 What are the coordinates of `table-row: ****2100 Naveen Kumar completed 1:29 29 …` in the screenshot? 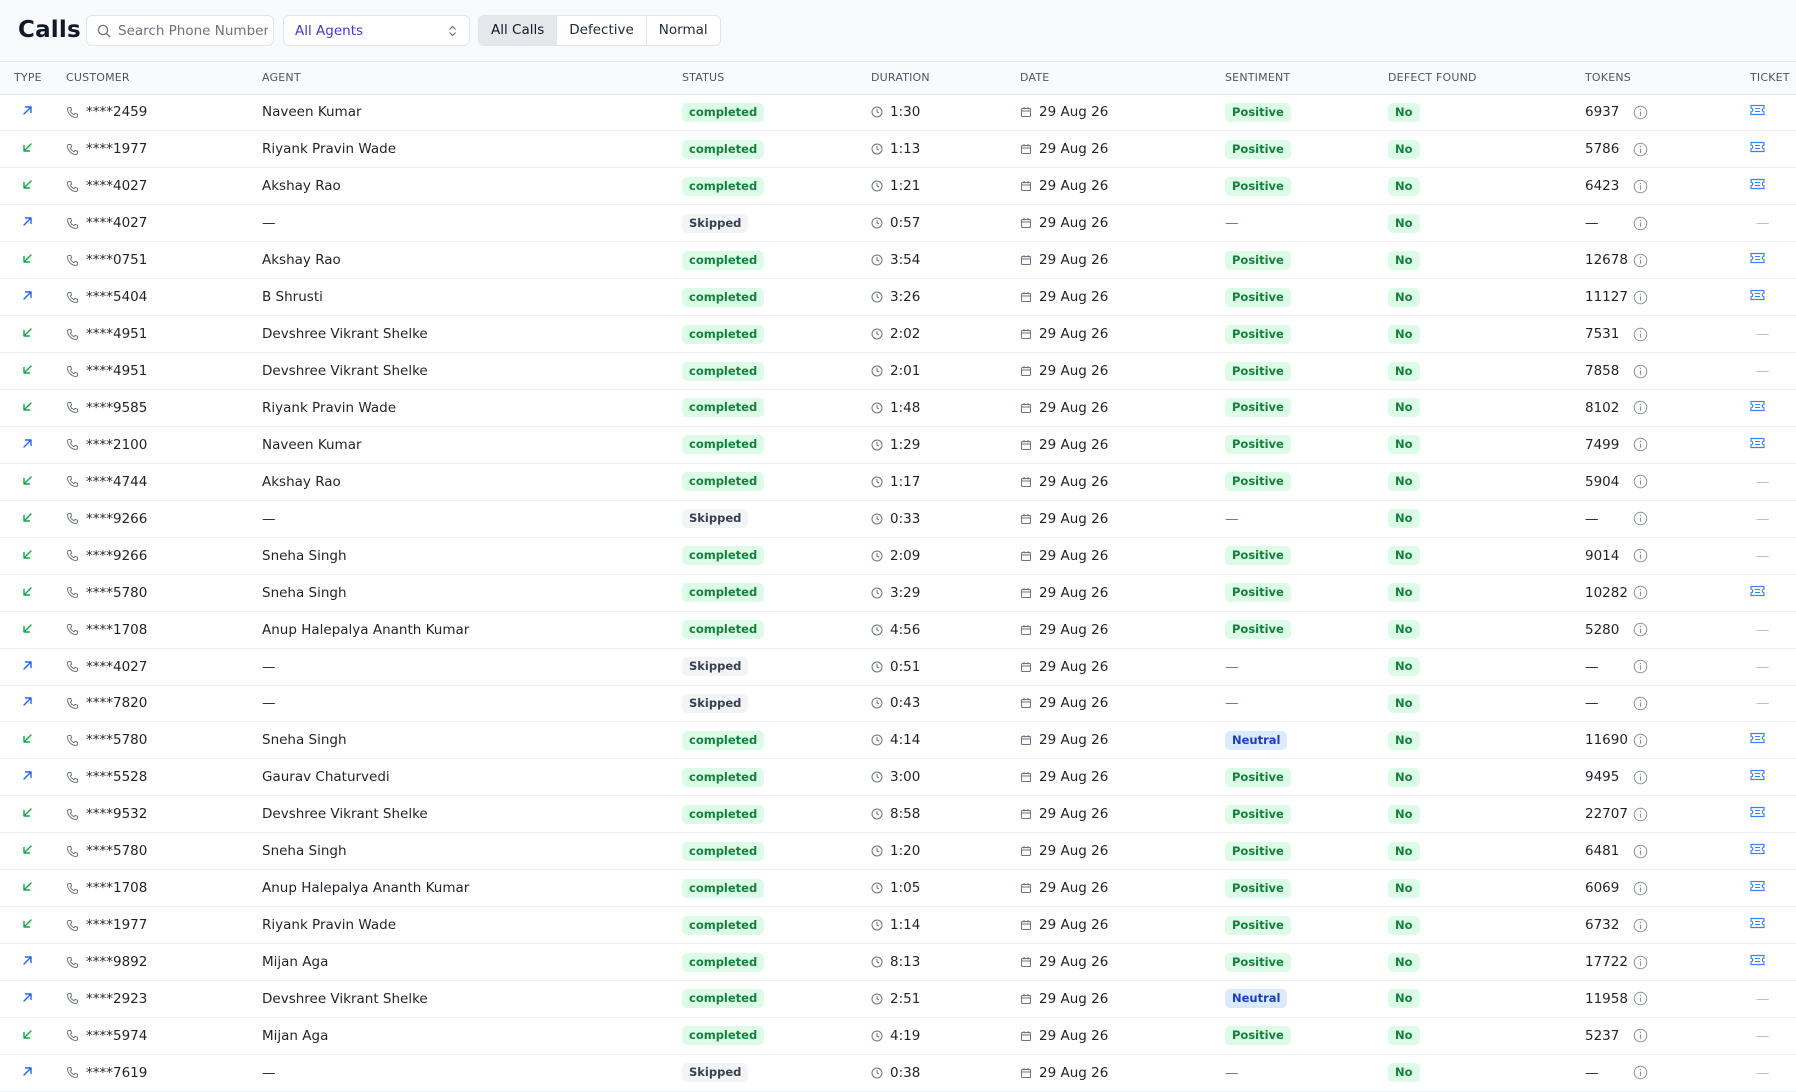 It's located at (898, 445).